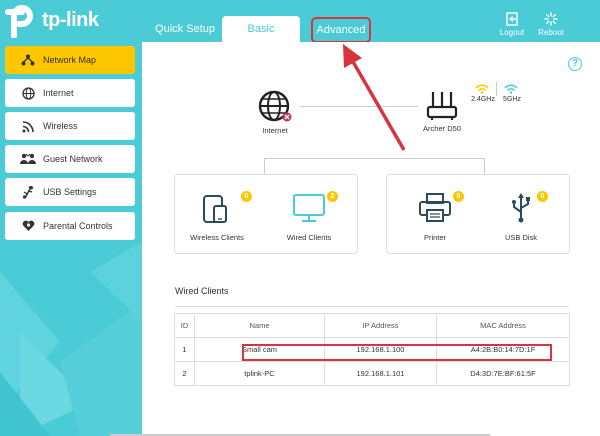 The image size is (600, 436). I want to click on router-icon, so click(442, 106).